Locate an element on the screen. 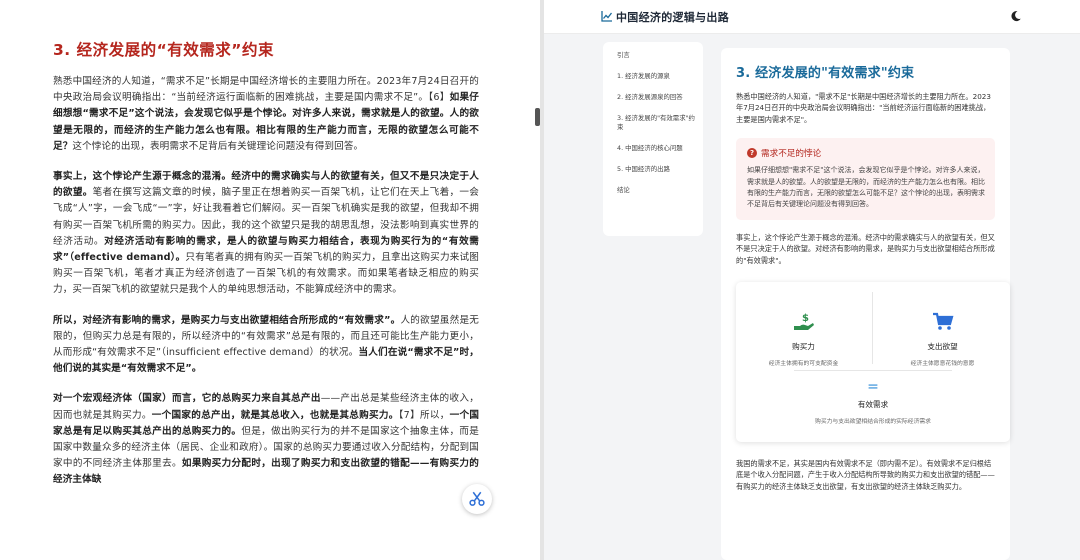  paradox-heading: ? 需求不足的悖论 is located at coordinates (866, 153).